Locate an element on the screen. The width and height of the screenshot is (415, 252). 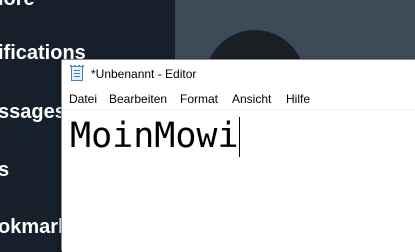
editor-content: MoinMowi is located at coordinates (155, 136).